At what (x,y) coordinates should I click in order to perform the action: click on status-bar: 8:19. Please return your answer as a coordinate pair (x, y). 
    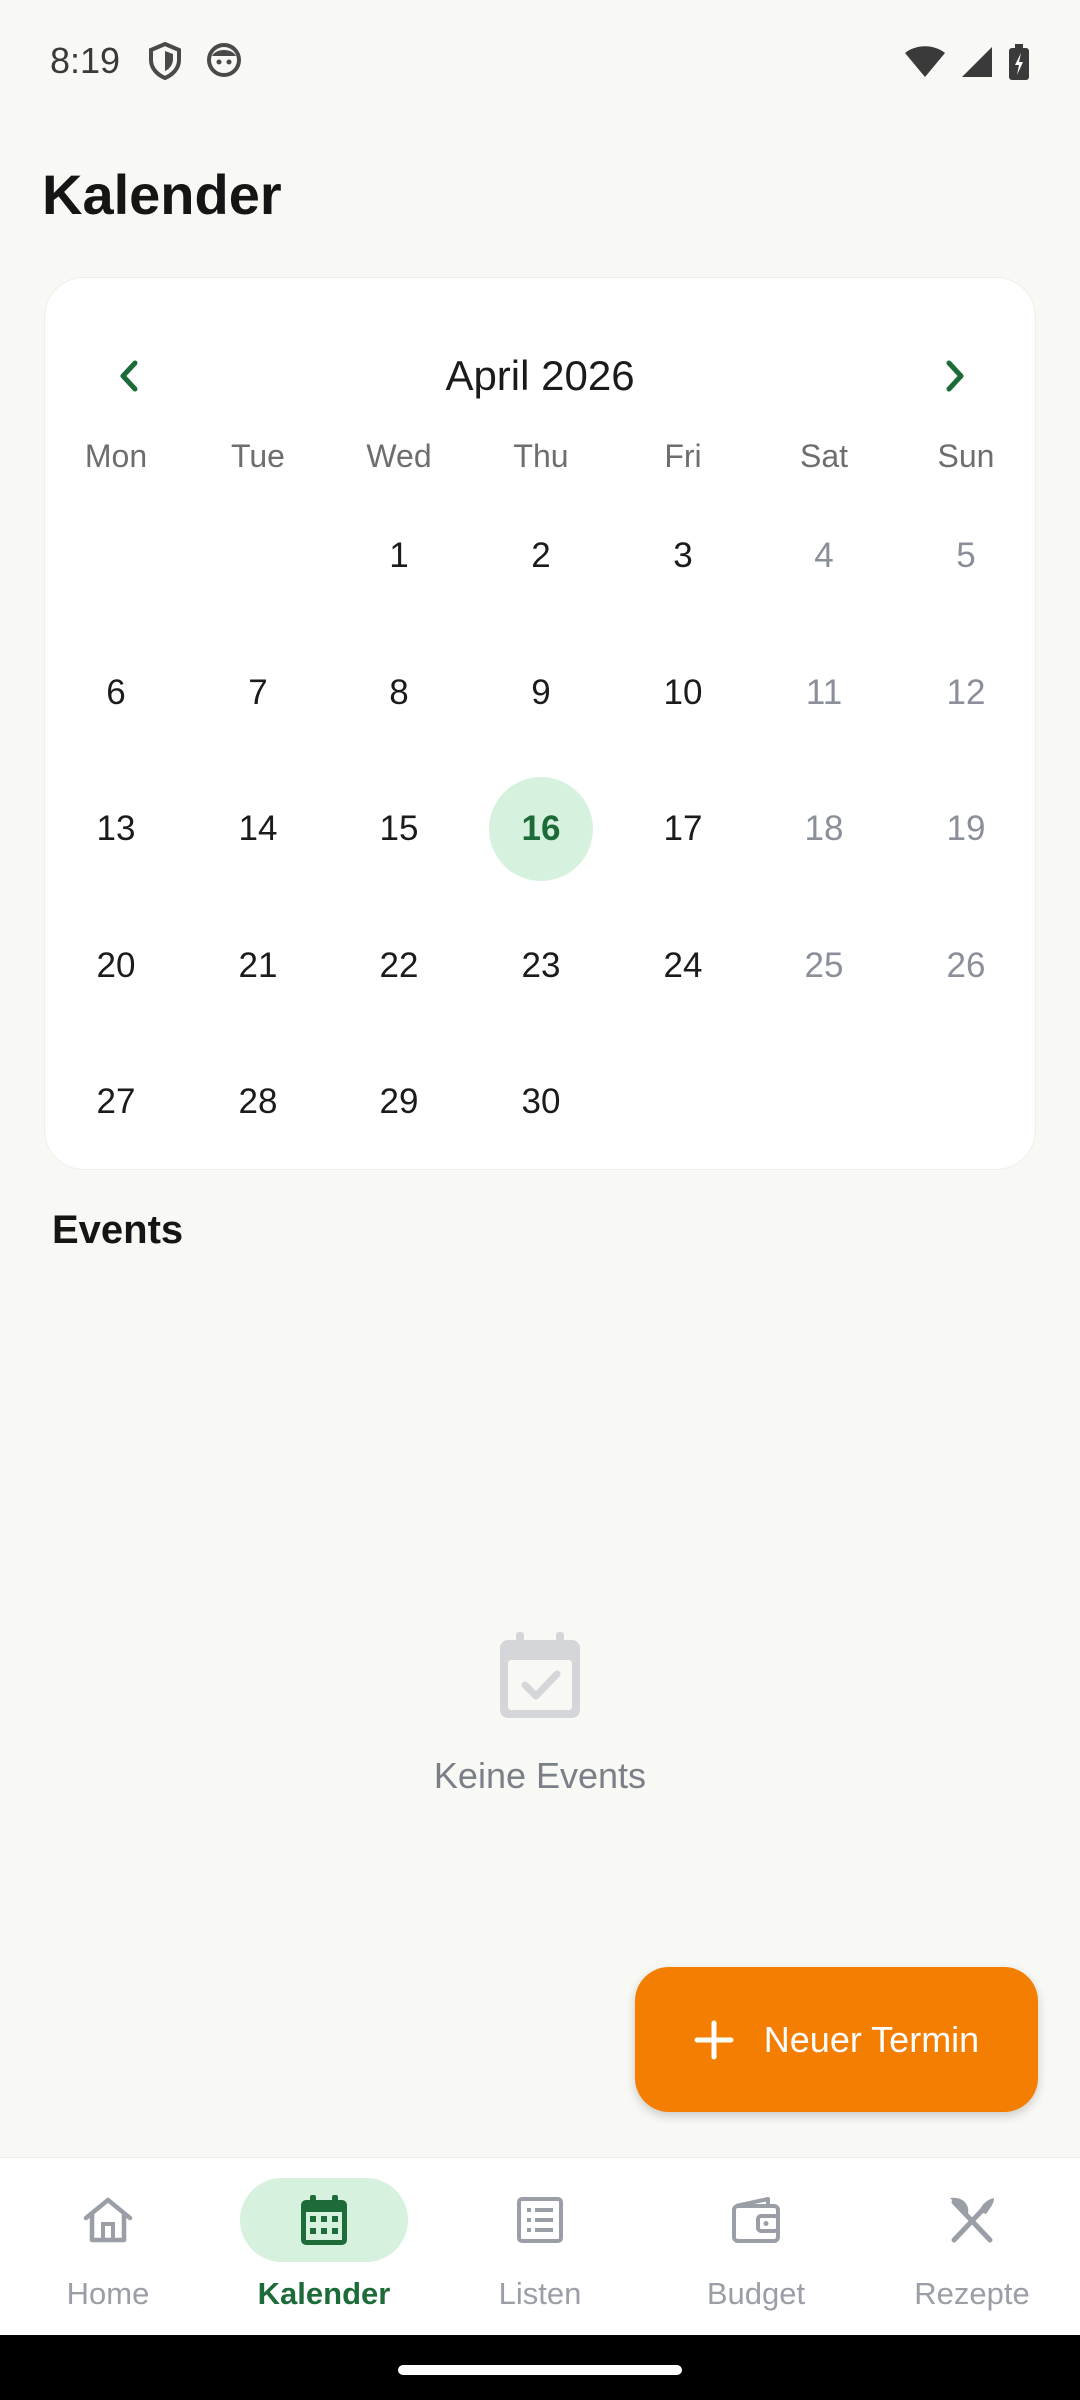
    Looking at the image, I should click on (540, 65).